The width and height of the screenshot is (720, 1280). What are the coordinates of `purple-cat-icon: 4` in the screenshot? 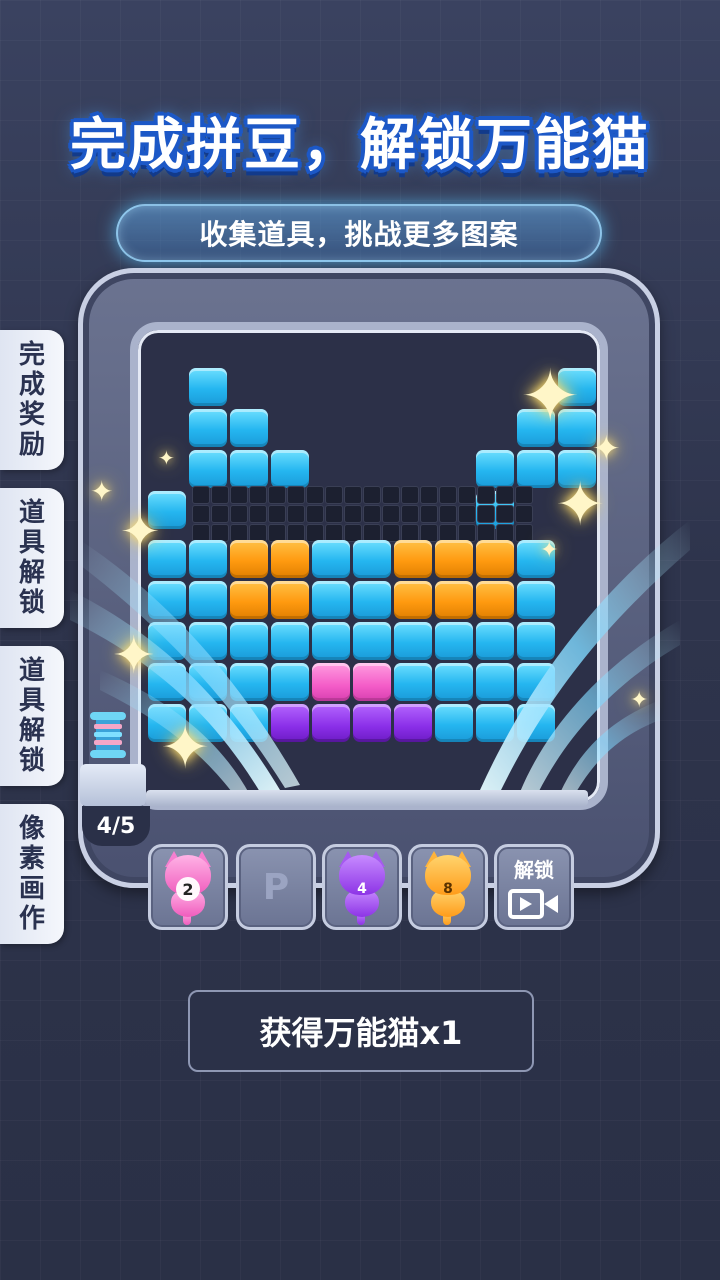 It's located at (362, 888).